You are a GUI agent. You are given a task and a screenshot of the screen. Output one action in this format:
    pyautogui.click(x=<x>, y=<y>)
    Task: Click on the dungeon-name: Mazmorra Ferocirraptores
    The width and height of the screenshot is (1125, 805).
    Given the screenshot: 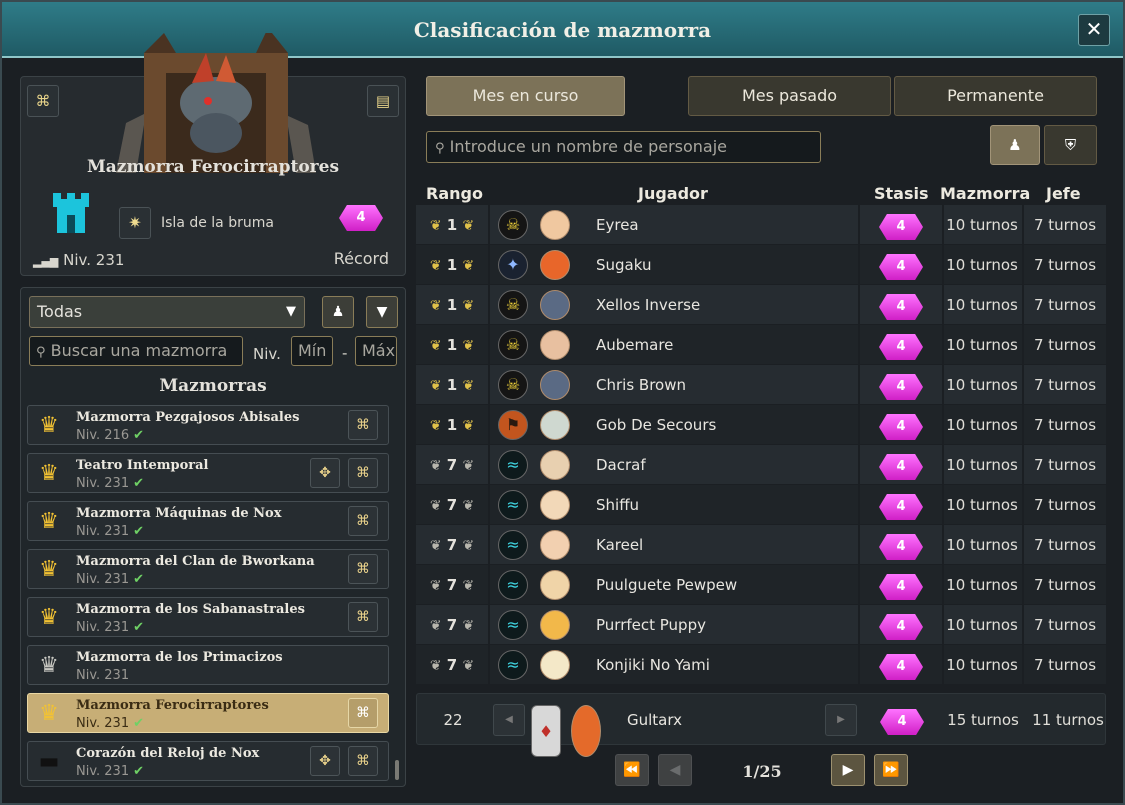 What is the action you would take?
    pyautogui.click(x=213, y=167)
    